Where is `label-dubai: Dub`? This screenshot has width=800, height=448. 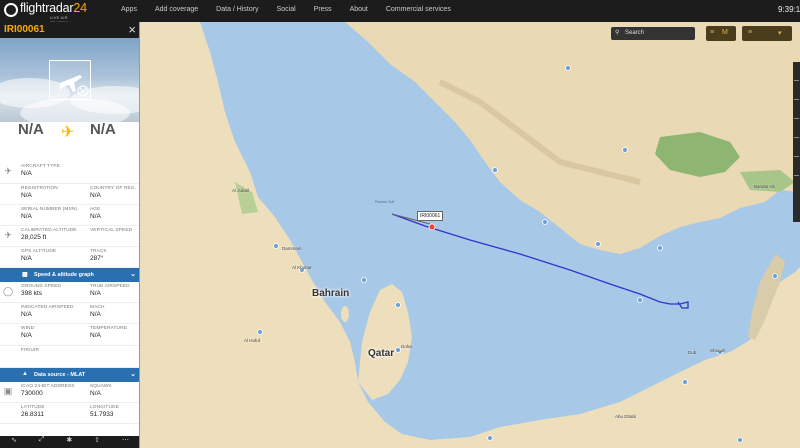 label-dubai: Dub is located at coordinates (692, 352).